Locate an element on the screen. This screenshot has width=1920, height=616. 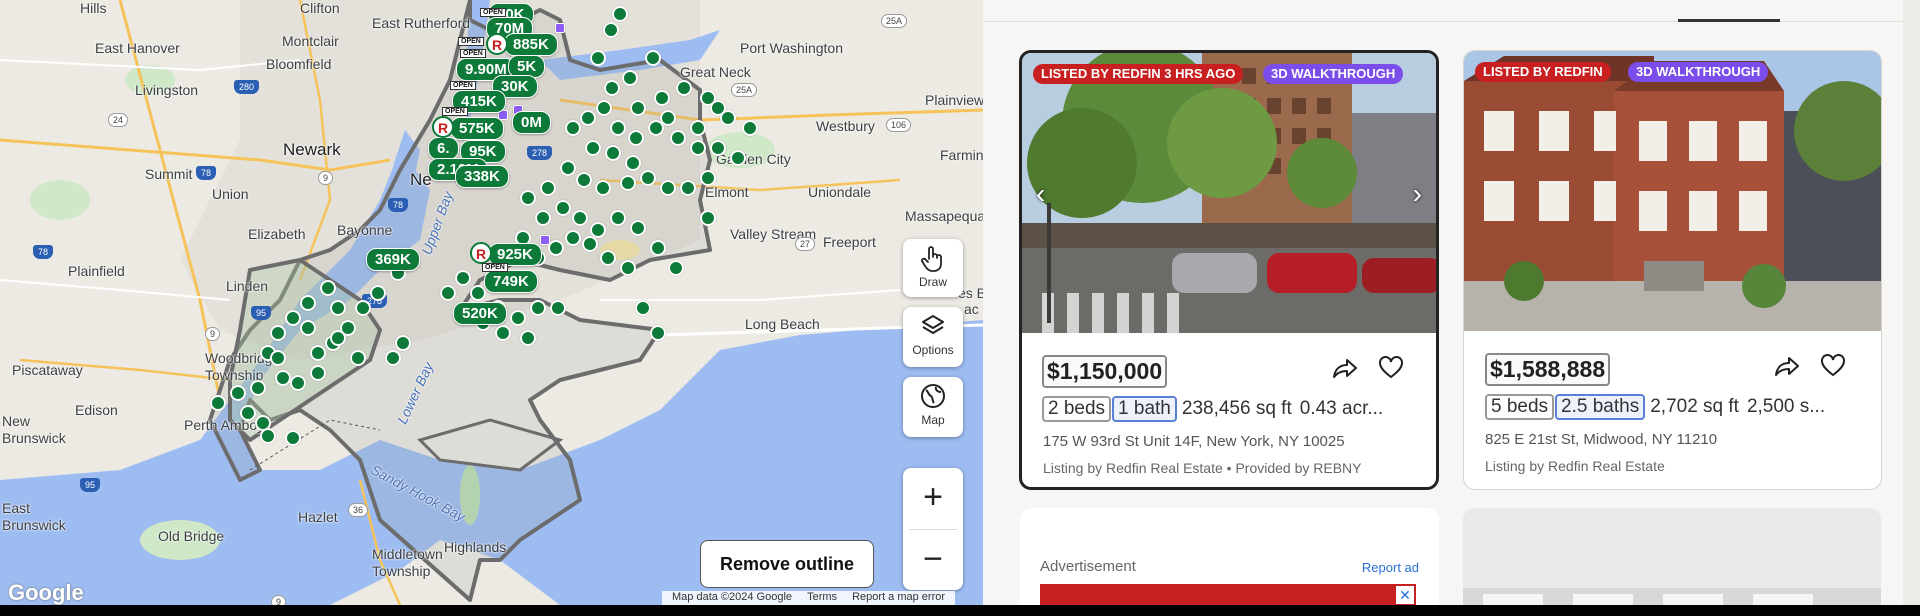
price-pin: 520K is located at coordinates (480, 313).